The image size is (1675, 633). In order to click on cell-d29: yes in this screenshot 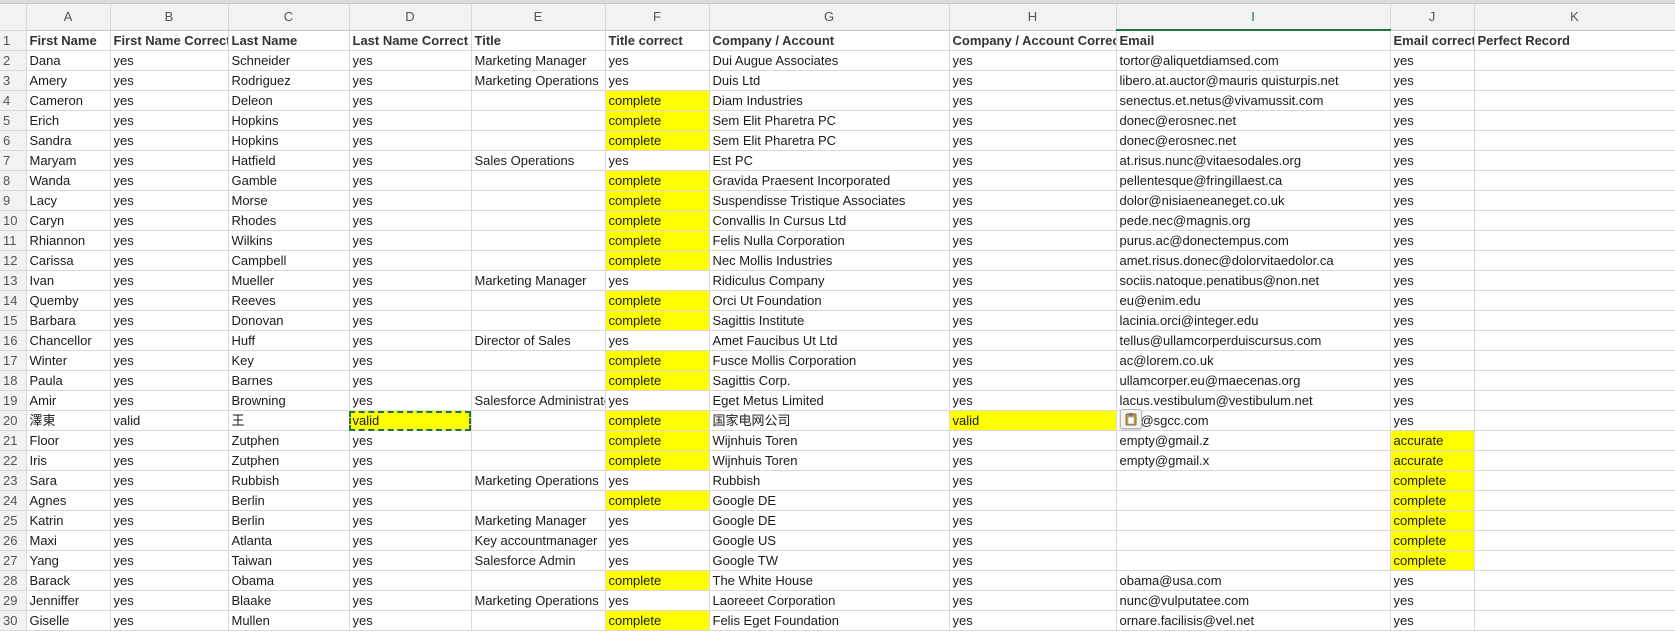, I will do `click(410, 600)`.